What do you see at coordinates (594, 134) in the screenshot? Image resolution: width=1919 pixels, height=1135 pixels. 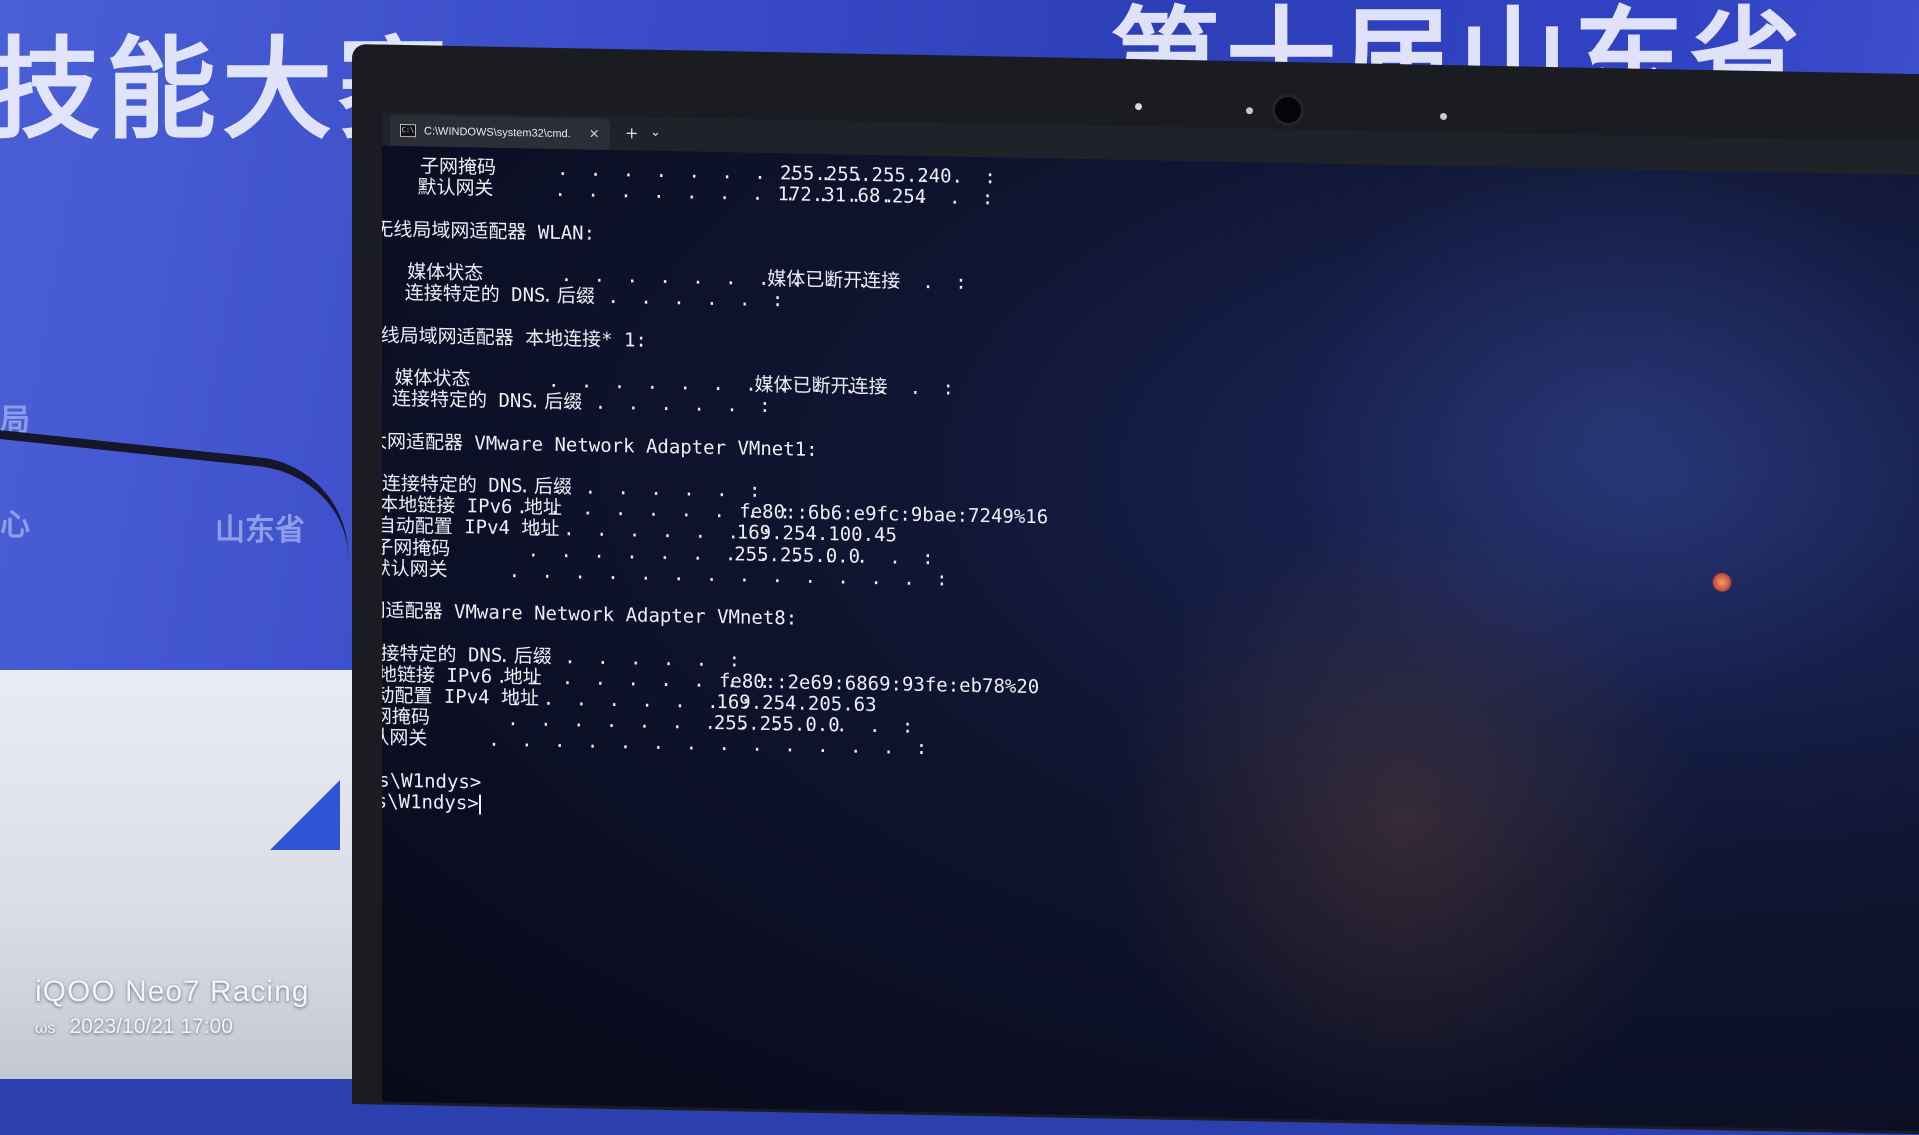 I see `close-icon: ×` at bounding box center [594, 134].